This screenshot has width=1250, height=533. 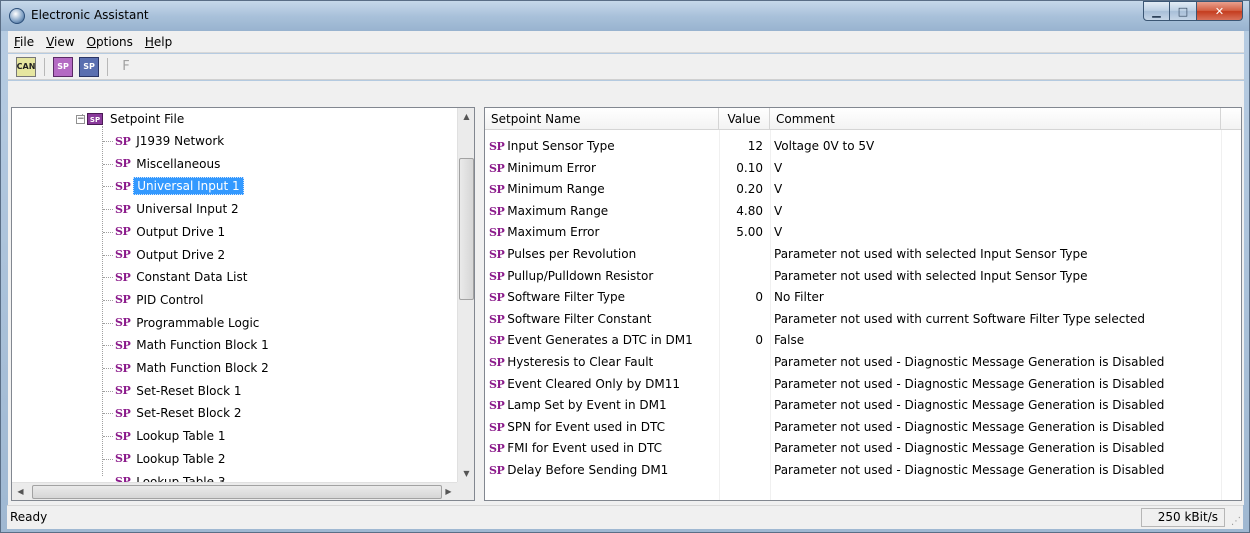 What do you see at coordinates (182, 277) in the screenshot?
I see `tree-item: SP Constant Data List` at bounding box center [182, 277].